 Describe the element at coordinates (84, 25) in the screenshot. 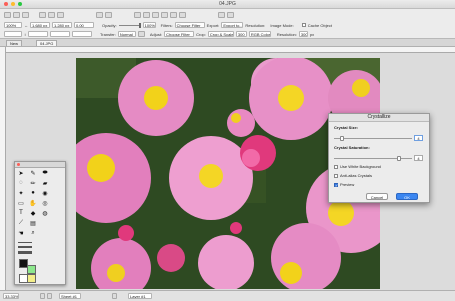

I see `angle-field: 0.00` at that location.